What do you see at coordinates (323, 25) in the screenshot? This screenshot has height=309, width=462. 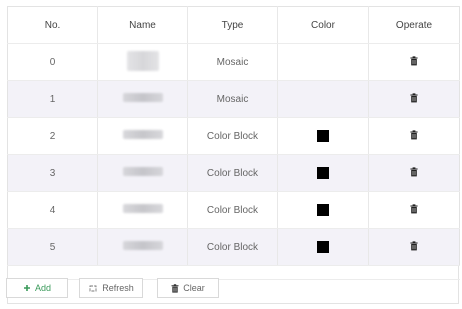 I see `header-color: Color` at bounding box center [323, 25].